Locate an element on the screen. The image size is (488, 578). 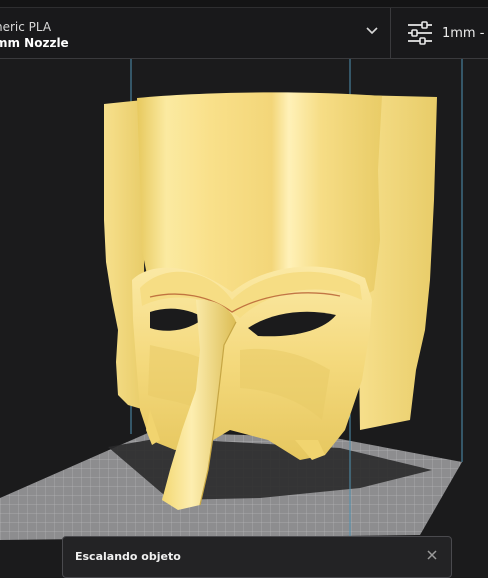
scaling-notification: Escalando objeto is located at coordinates (257, 557).